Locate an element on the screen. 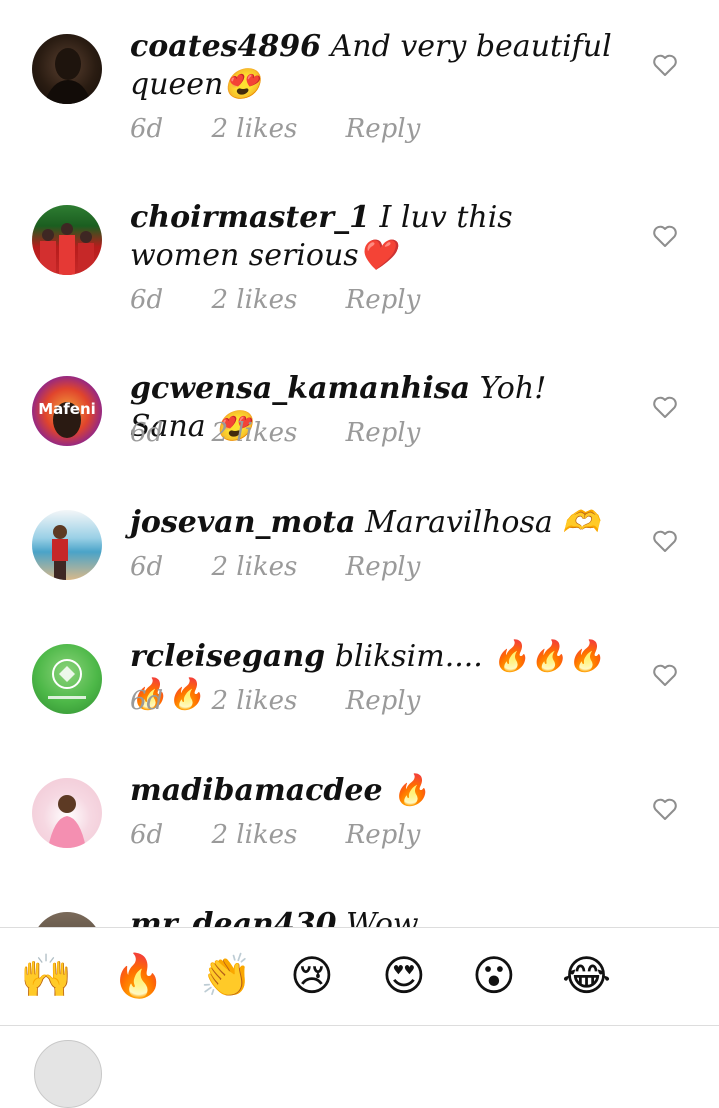  avatar: Mafeni is located at coordinates (67, 411).